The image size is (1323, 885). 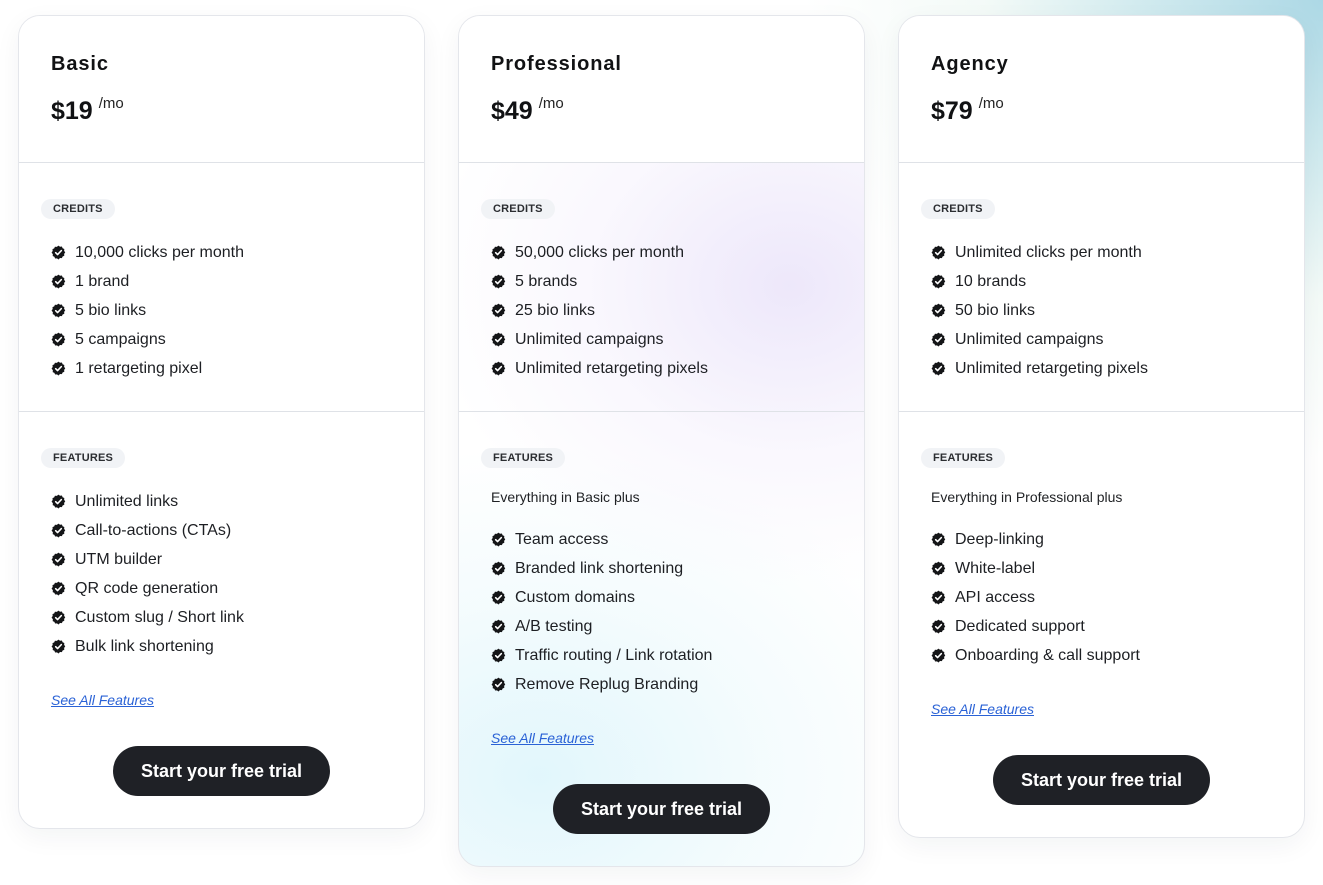 What do you see at coordinates (1101, 89) in the screenshot?
I see `card-header: Agency $79 /mo` at bounding box center [1101, 89].